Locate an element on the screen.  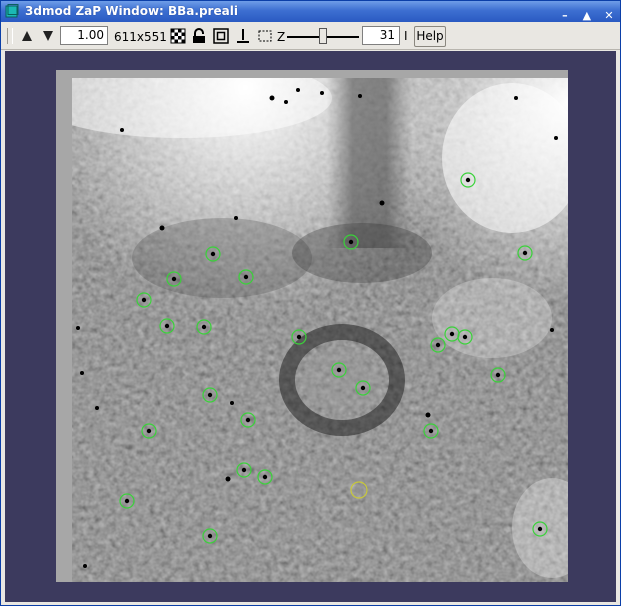
insert-icon is located at coordinates (243, 36).